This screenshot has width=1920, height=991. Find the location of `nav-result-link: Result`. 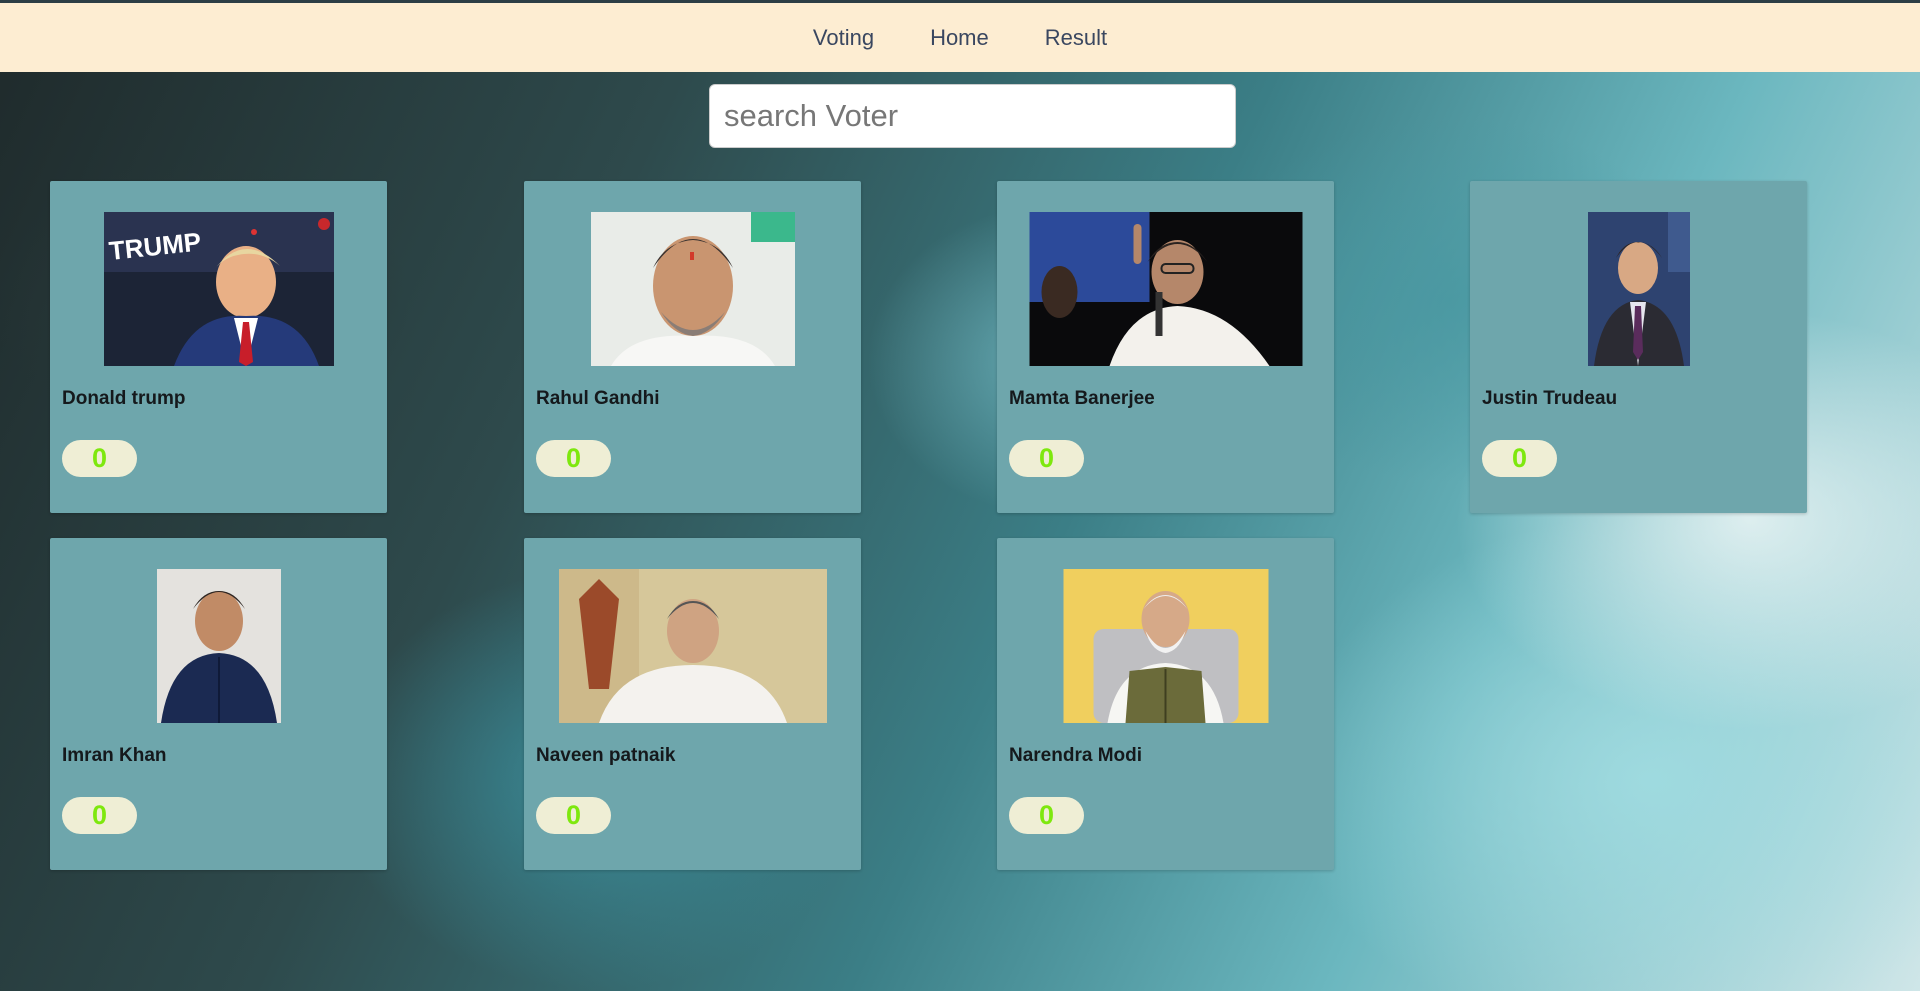

nav-result-link: Result is located at coordinates (1076, 38).